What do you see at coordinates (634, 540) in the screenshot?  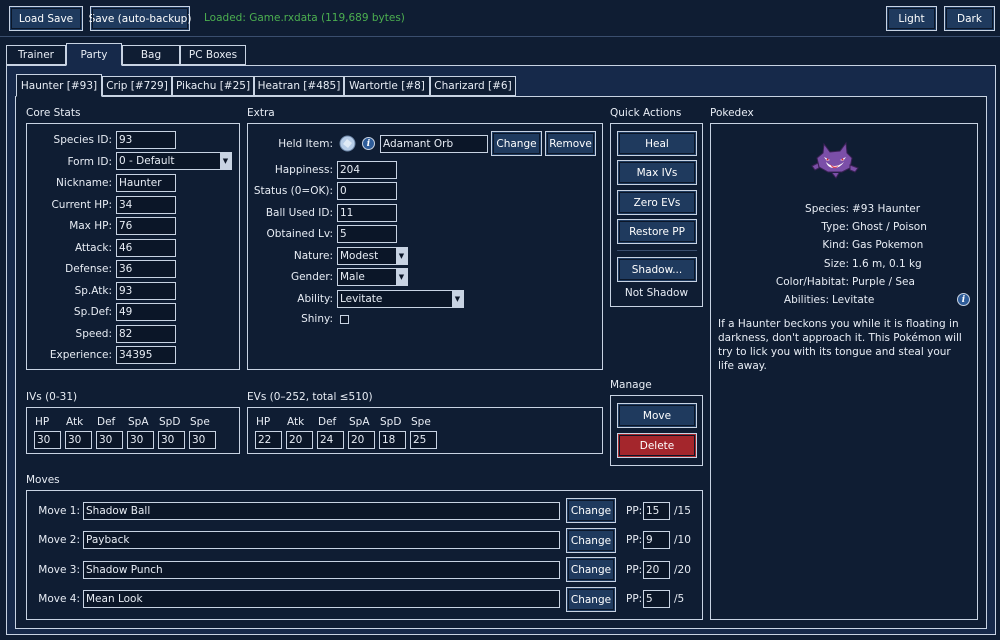 I see `move-2-pp-label: PP:` at bounding box center [634, 540].